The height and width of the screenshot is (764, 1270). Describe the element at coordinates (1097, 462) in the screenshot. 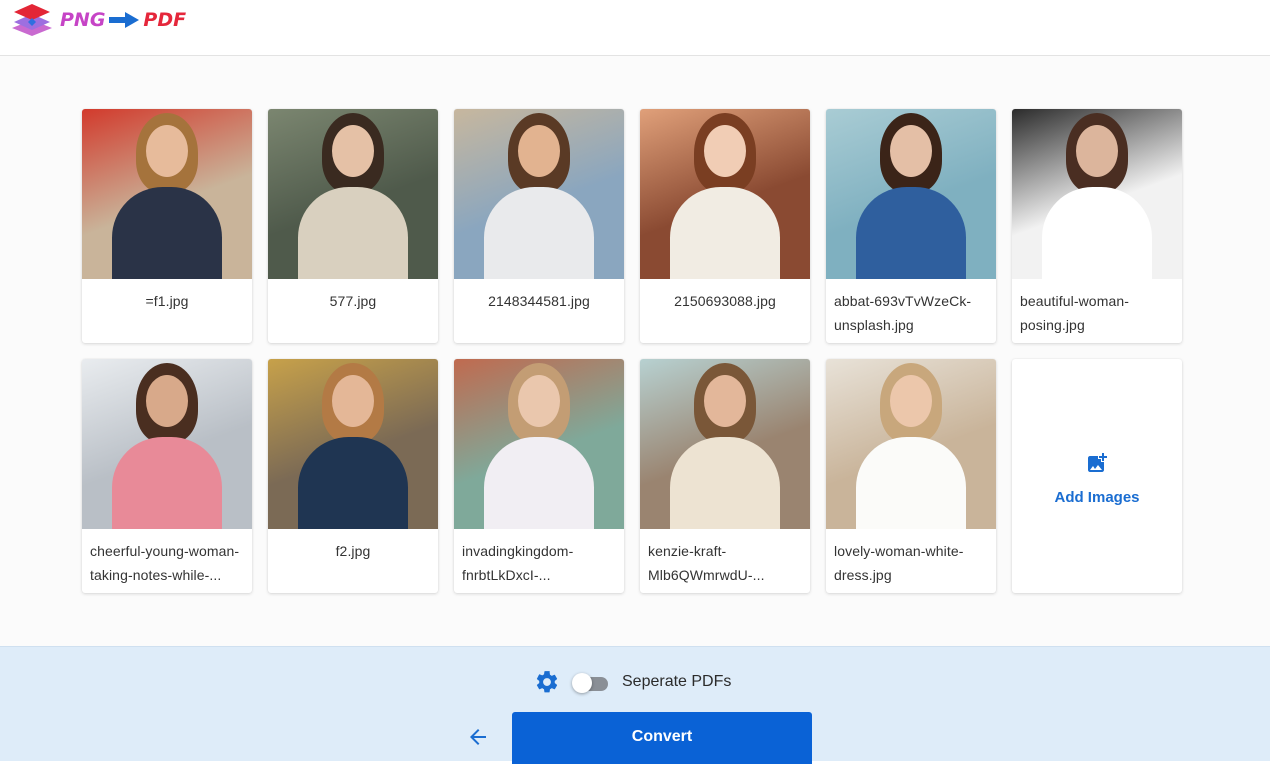

I see `add-image-icon` at that location.